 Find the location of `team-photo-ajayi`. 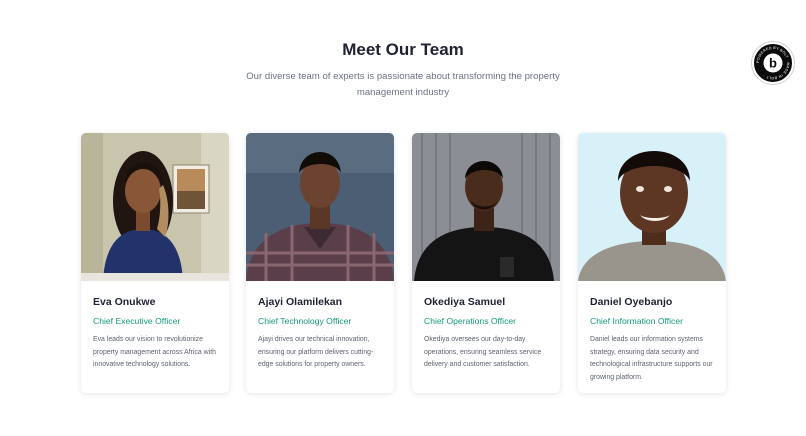

team-photo-ajayi is located at coordinates (320, 207).